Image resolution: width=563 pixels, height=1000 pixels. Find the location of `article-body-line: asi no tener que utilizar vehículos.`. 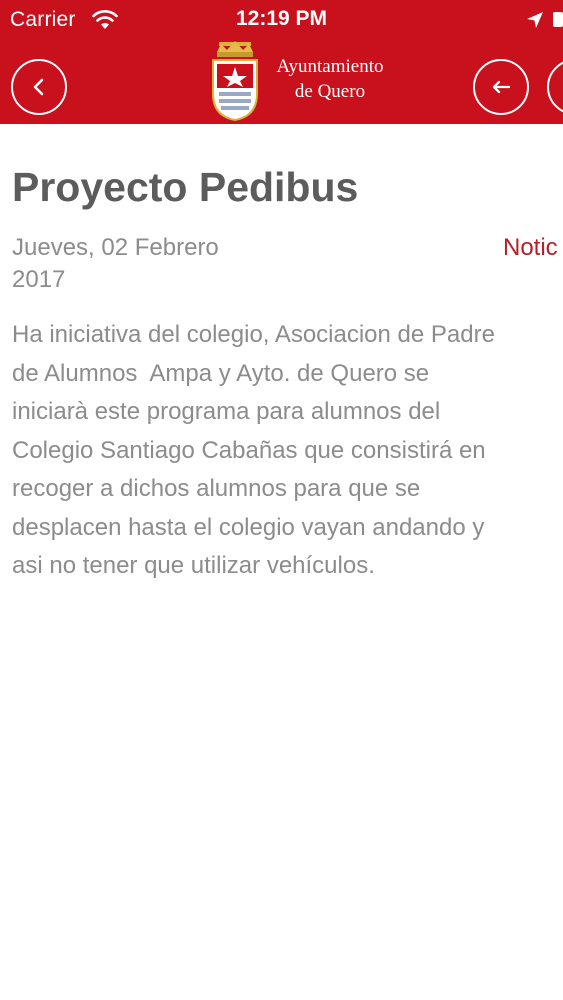

article-body-line: asi no tener que utilizar vehículos. is located at coordinates (193, 565).